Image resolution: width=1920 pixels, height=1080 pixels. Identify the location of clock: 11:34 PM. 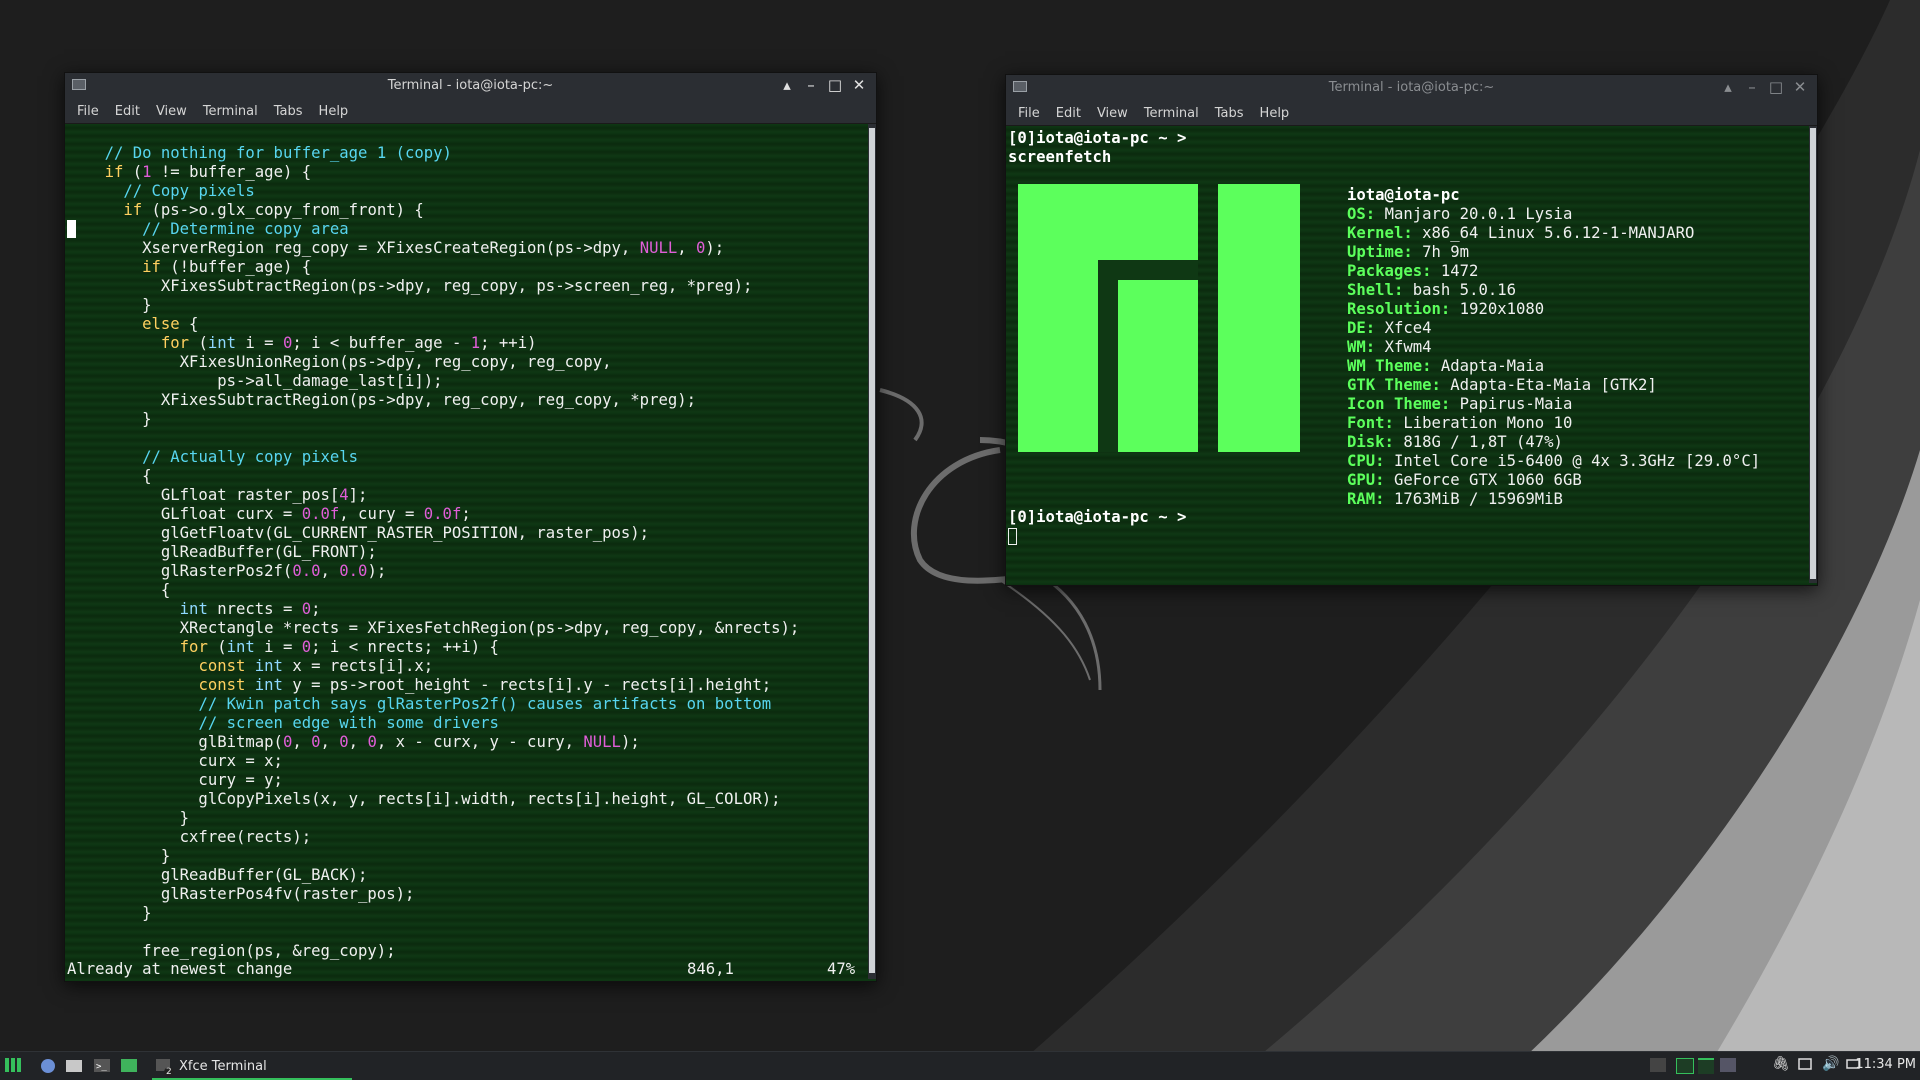
(1884, 1067).